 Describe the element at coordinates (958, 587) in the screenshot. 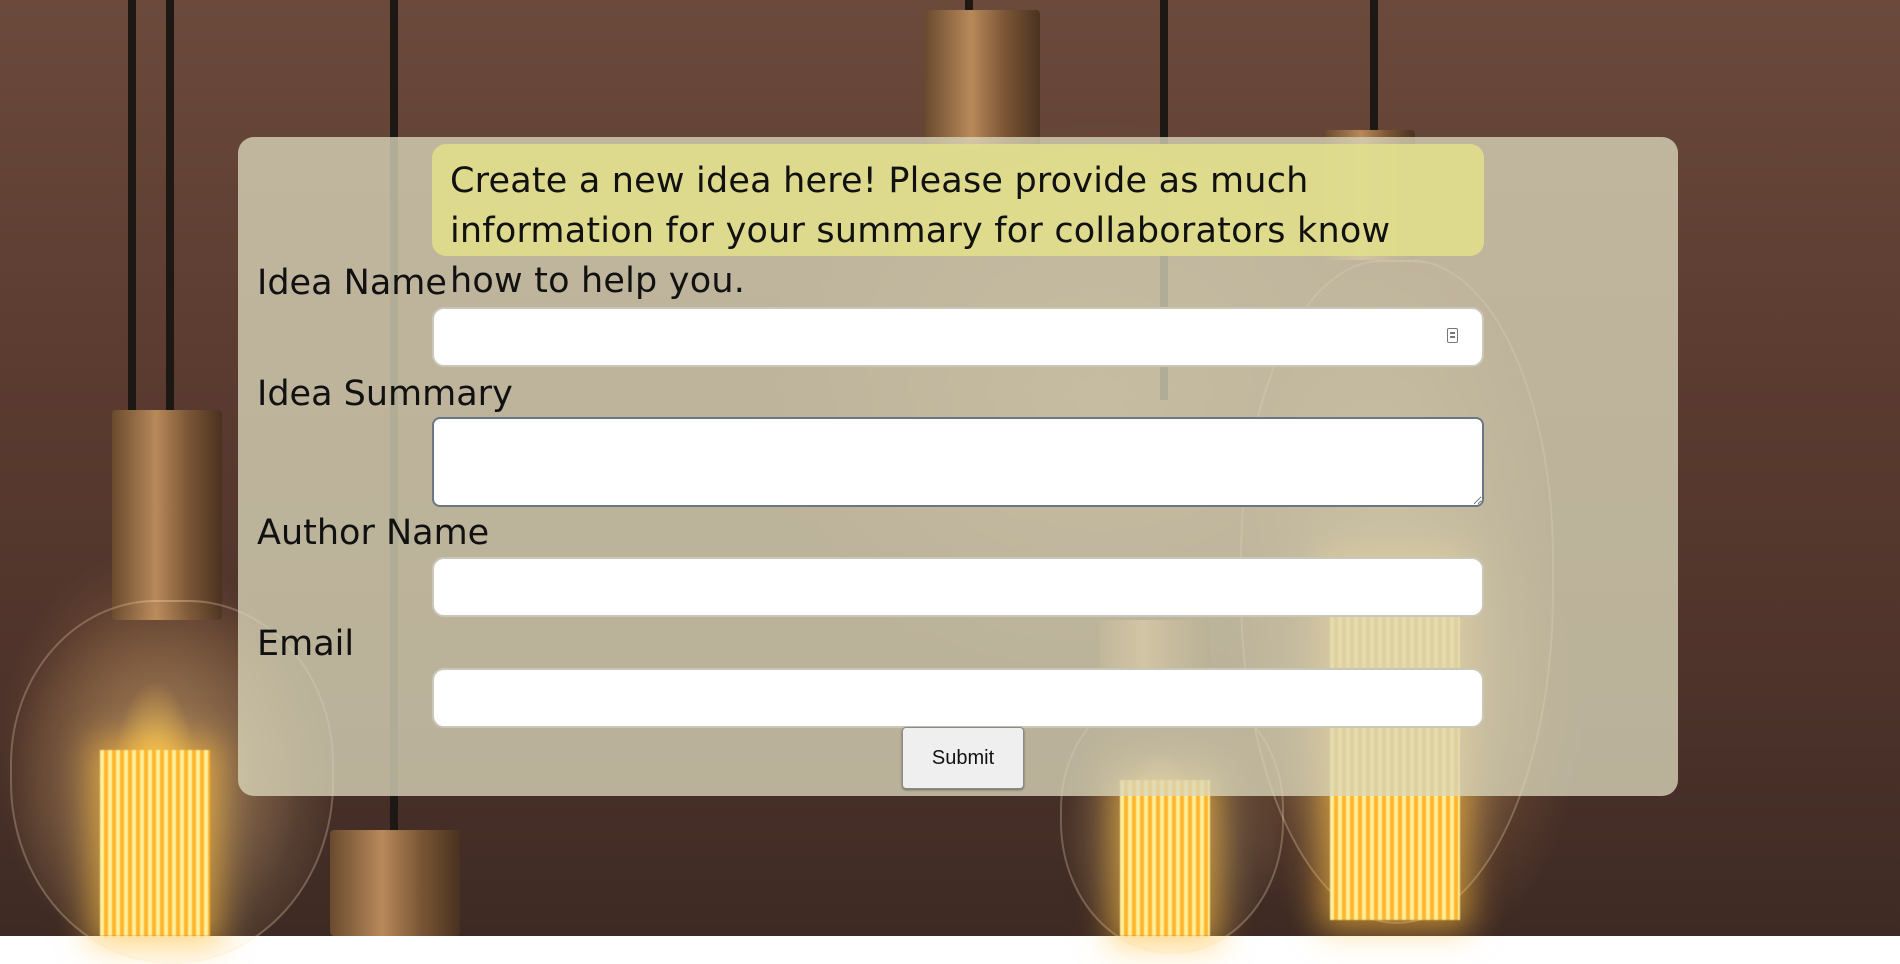

I see `author-name-input` at that location.